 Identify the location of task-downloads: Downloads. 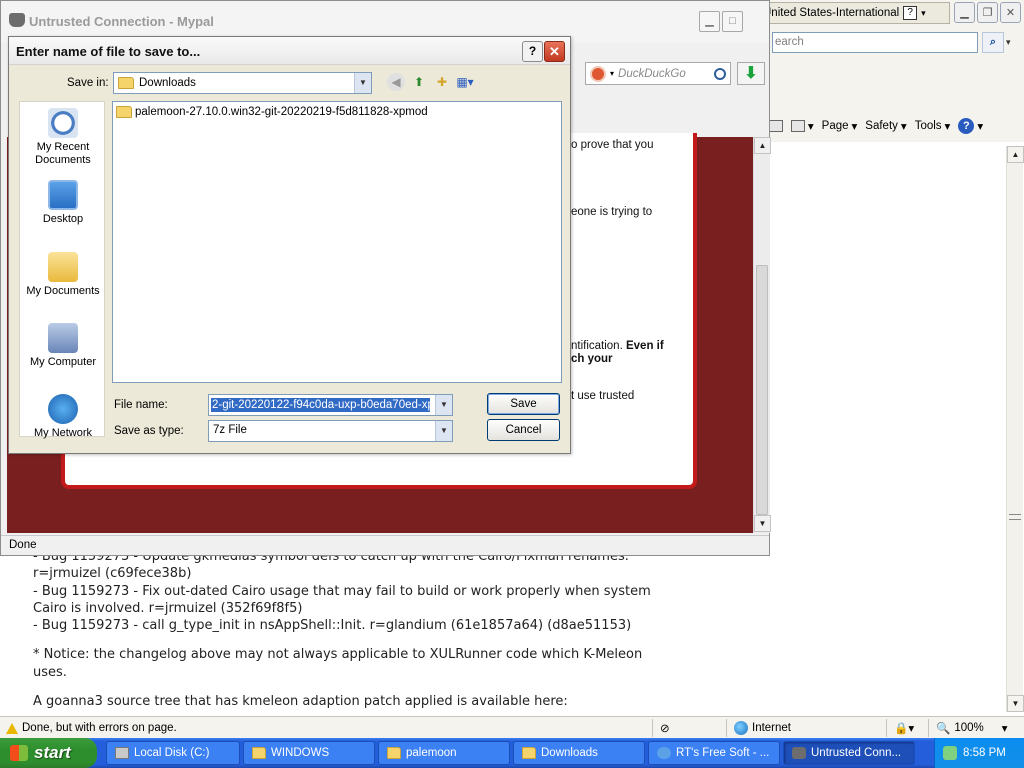
(579, 753).